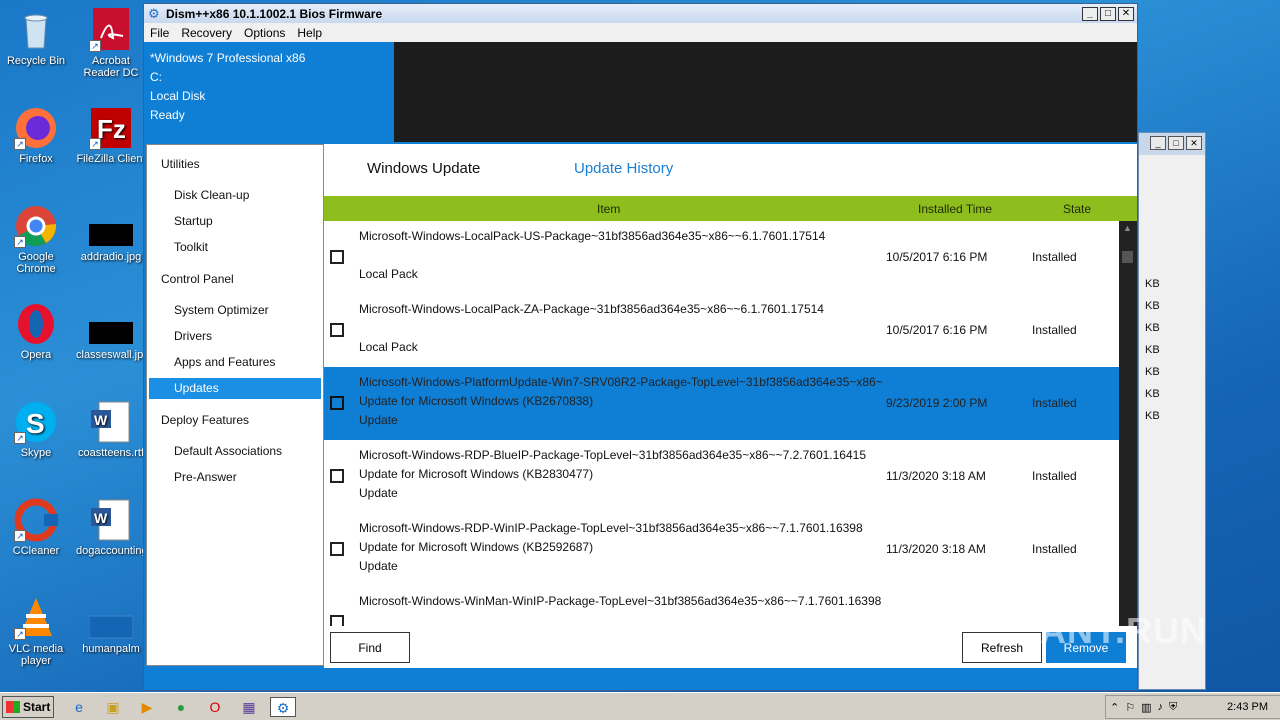  What do you see at coordinates (36, 263) in the screenshot?
I see `desktop-icon-label: Google Chrome` at bounding box center [36, 263].